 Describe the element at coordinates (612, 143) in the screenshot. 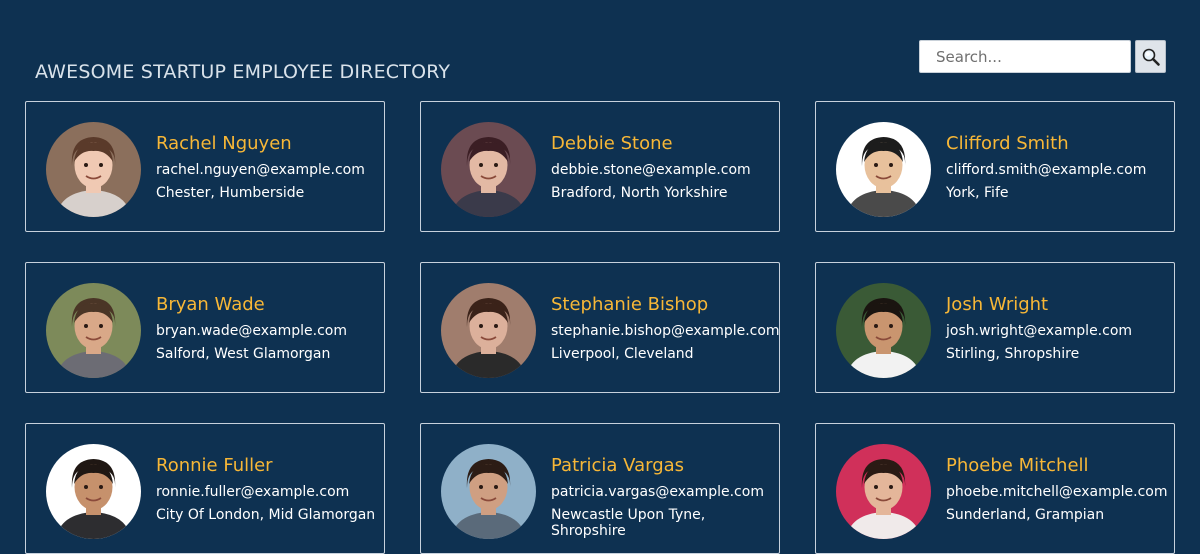

I see `employee-name: Debbie Stone` at that location.